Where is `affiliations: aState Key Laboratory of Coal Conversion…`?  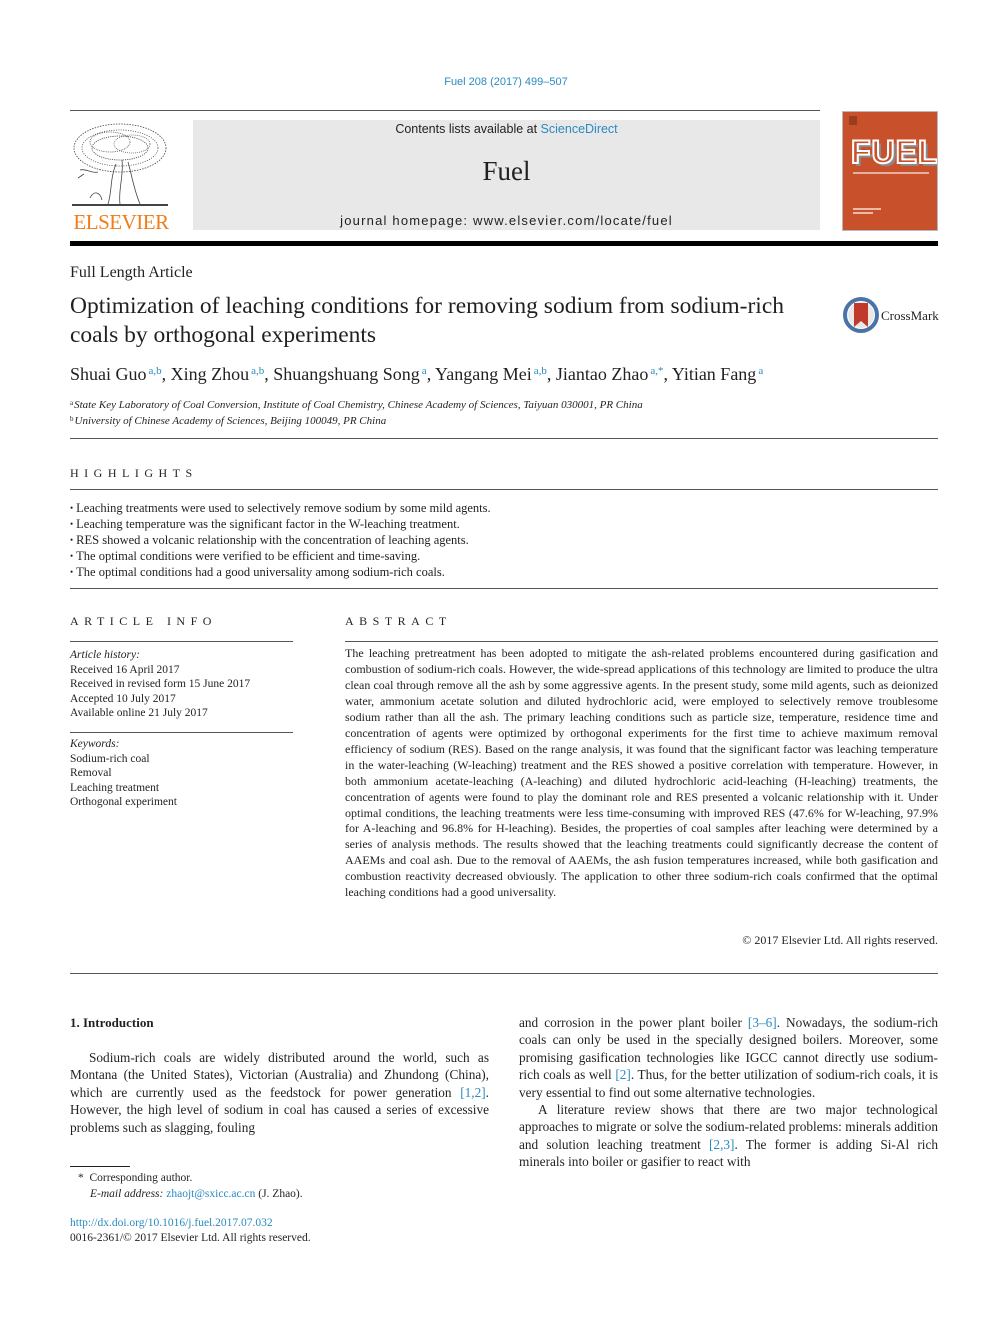
affiliations: aState Key Laboratory of Coal Conversion… is located at coordinates (356, 412).